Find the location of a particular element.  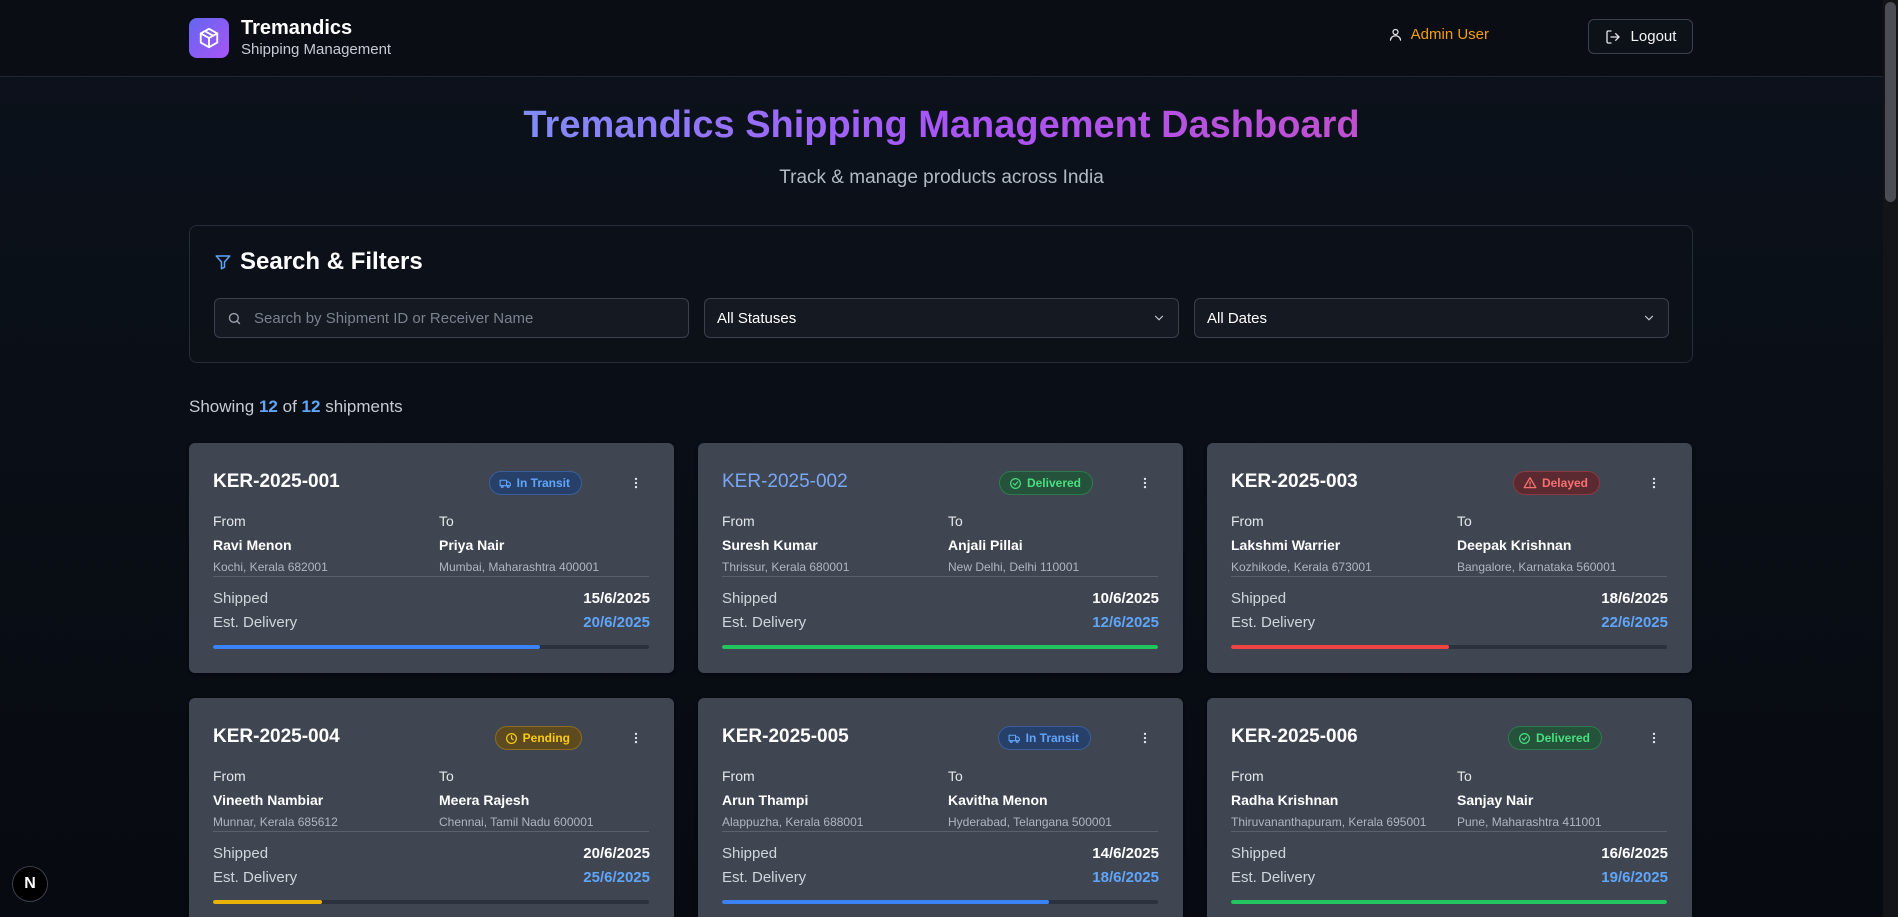

receiver-name: Priya Nair is located at coordinates (472, 545).